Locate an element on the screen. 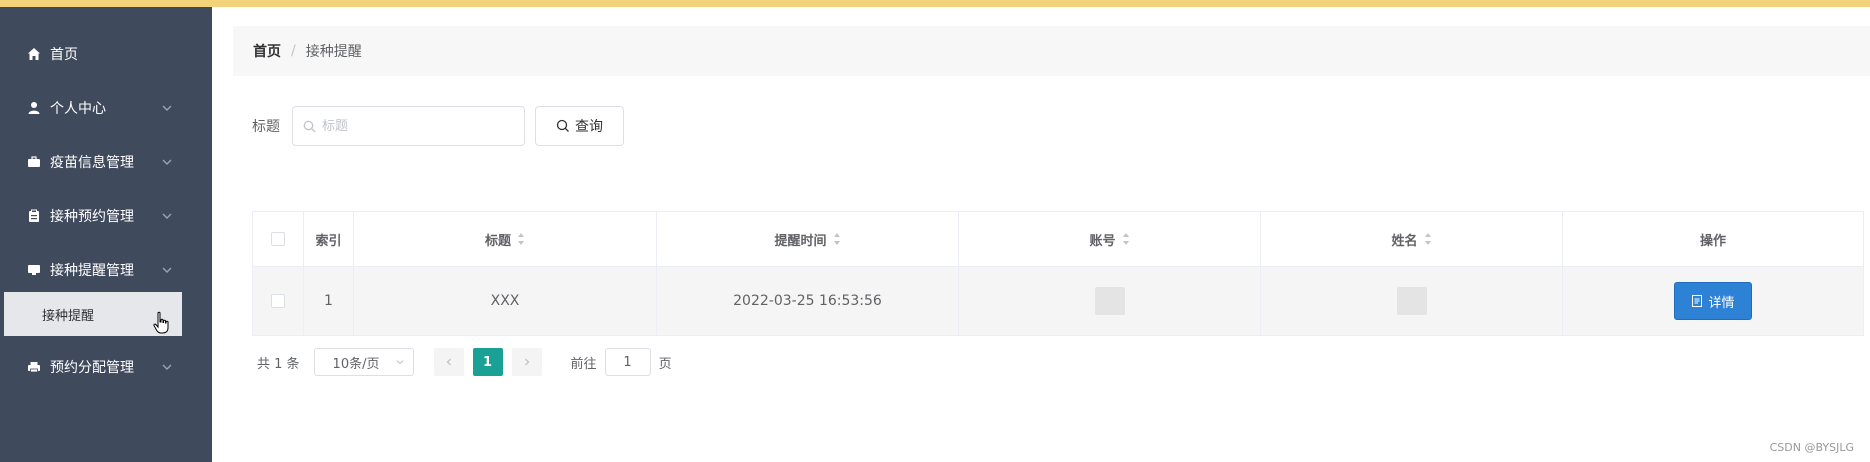 The height and width of the screenshot is (462, 1870). next-page-button is located at coordinates (526, 362).